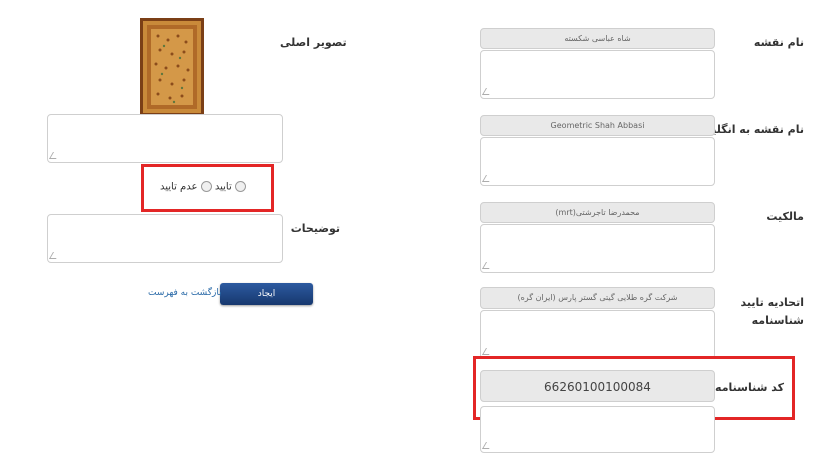  What do you see at coordinates (778, 42) in the screenshot?
I see `design-name-label: نام نقشه` at bounding box center [778, 42].